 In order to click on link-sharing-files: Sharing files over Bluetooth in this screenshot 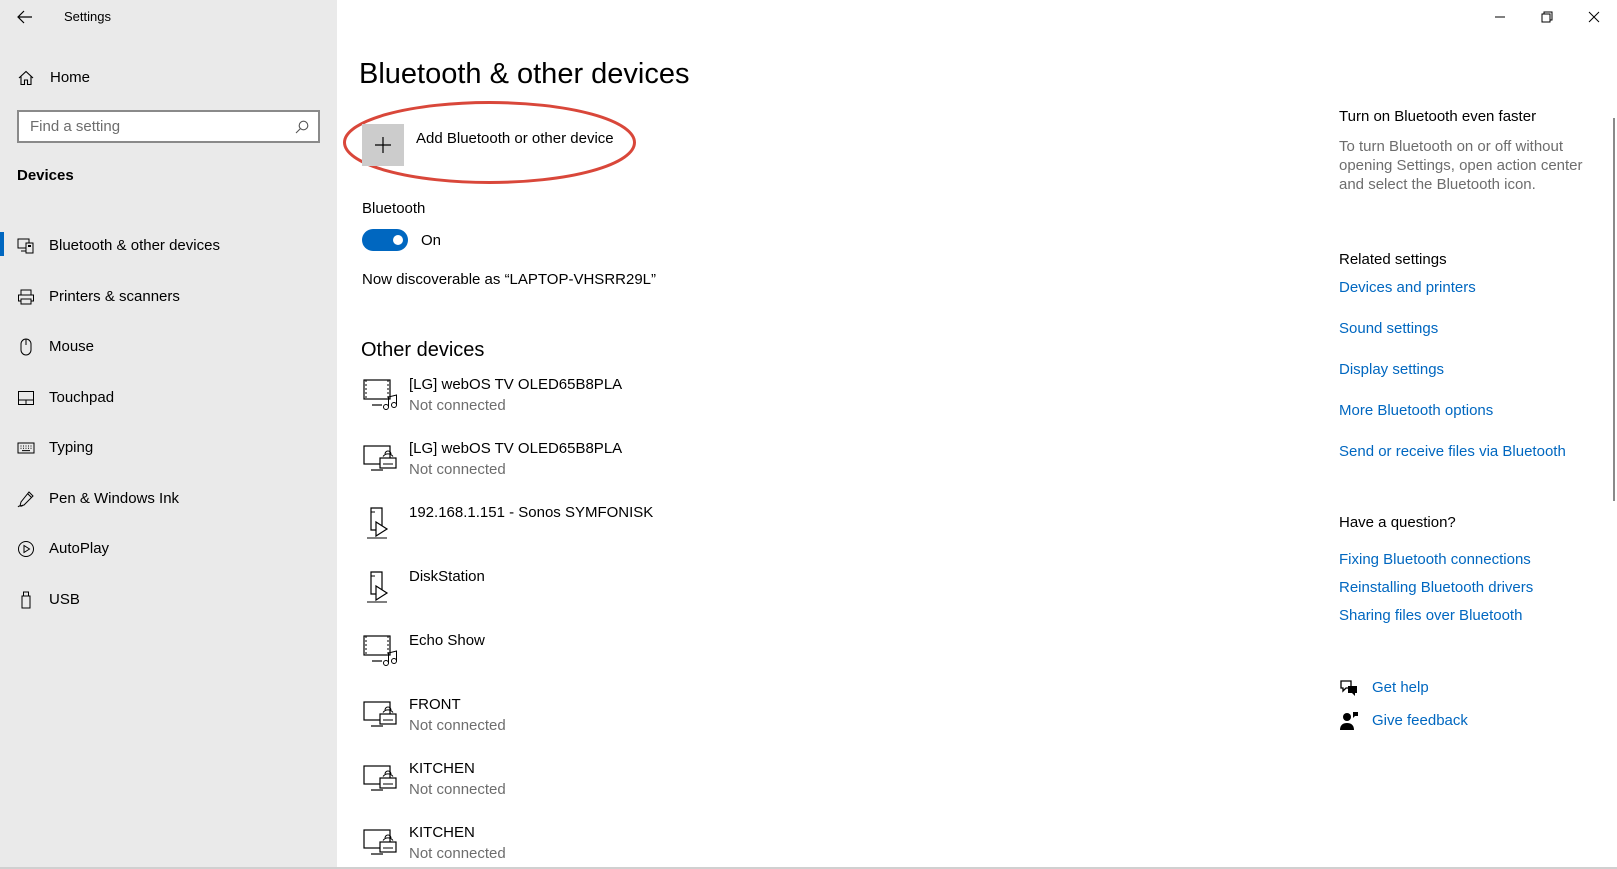, I will do `click(1430, 615)`.